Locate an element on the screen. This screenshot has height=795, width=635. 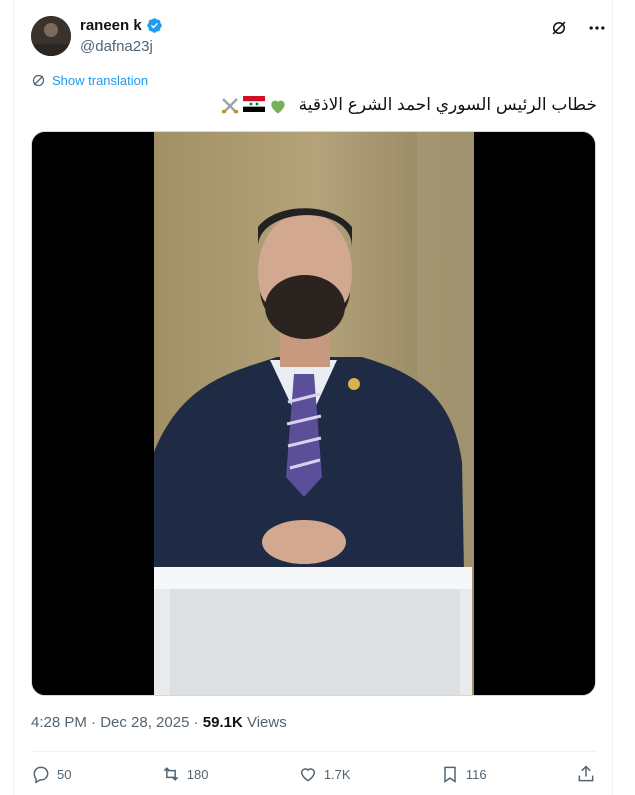
more-icon is located at coordinates (597, 28).